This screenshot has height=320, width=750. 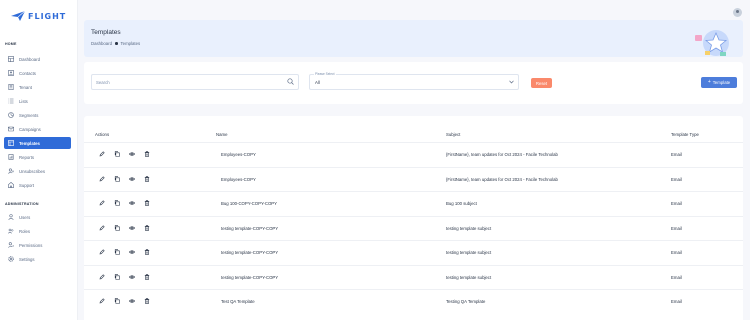 What do you see at coordinates (18, 15) in the screenshot?
I see `plane-icon` at bounding box center [18, 15].